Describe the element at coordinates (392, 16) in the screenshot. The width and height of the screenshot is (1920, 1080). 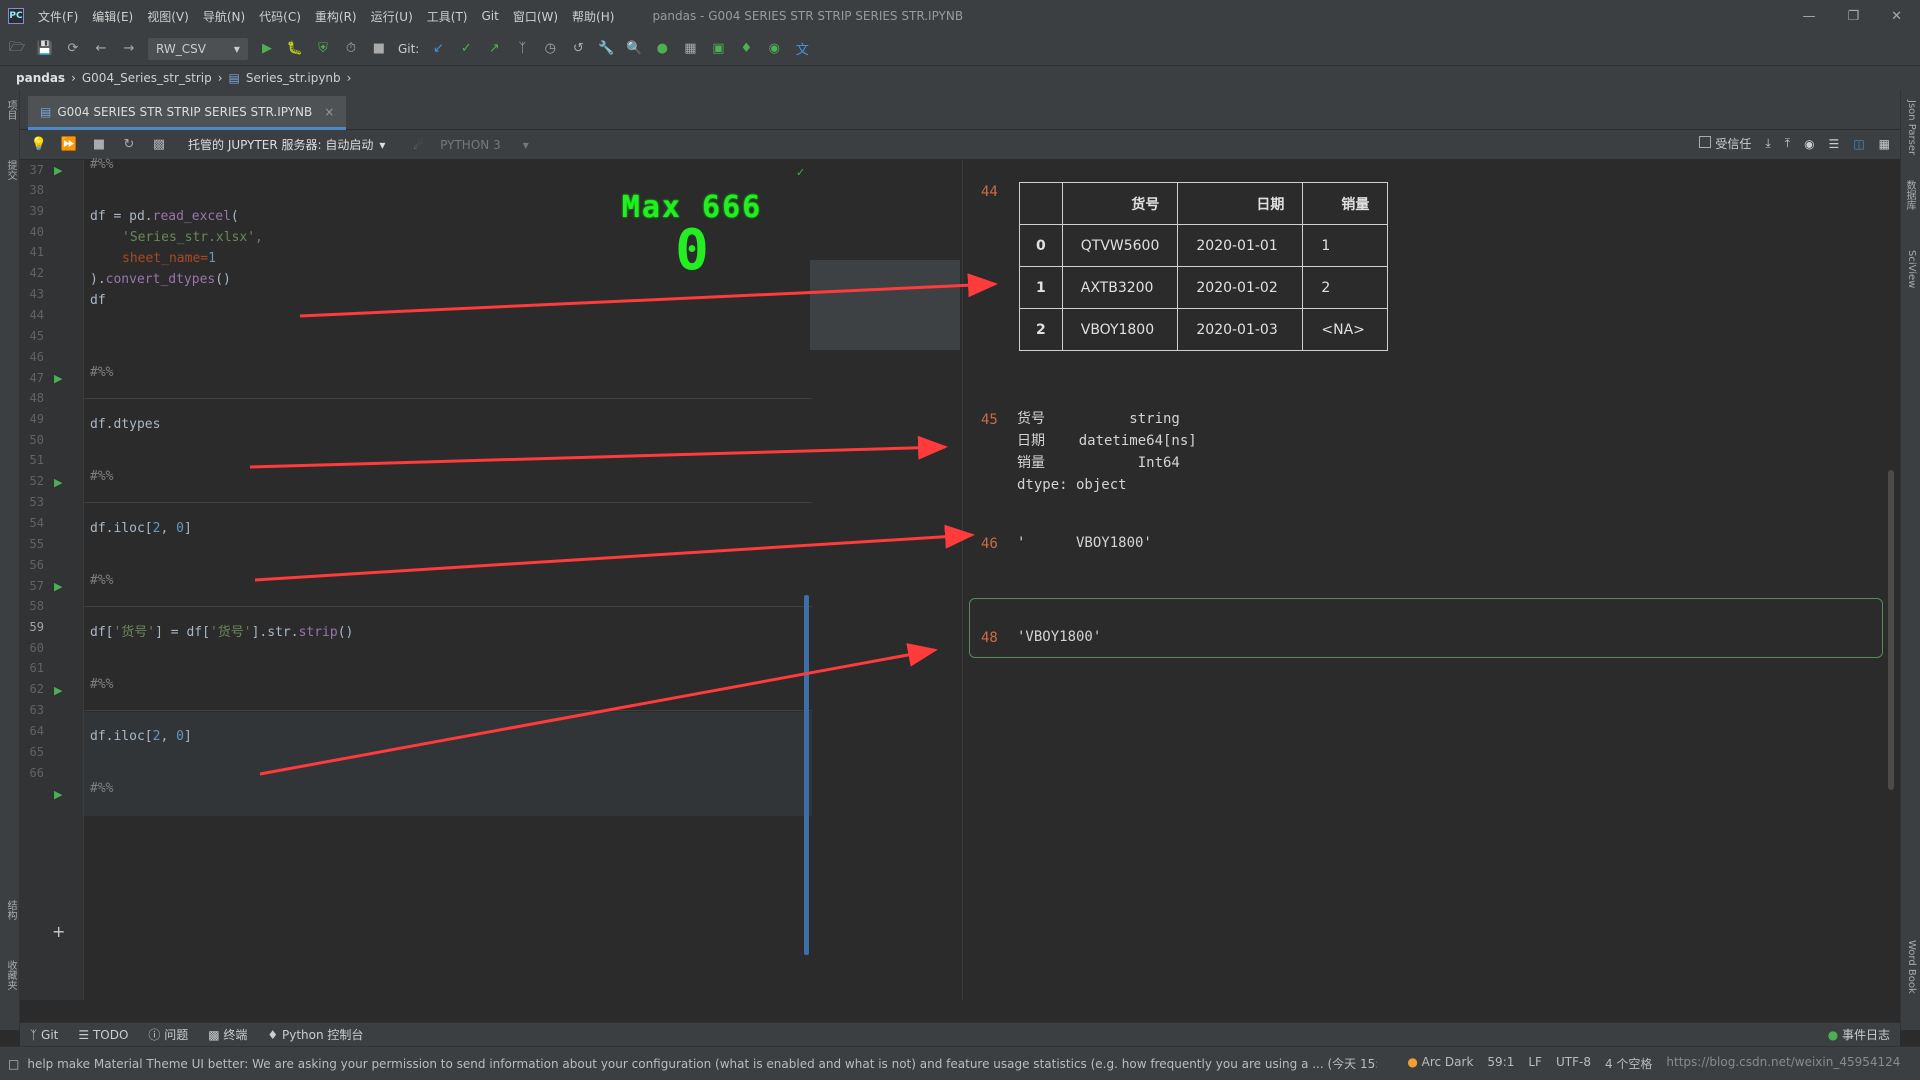
I see `menu-run: 运行(U)` at that location.